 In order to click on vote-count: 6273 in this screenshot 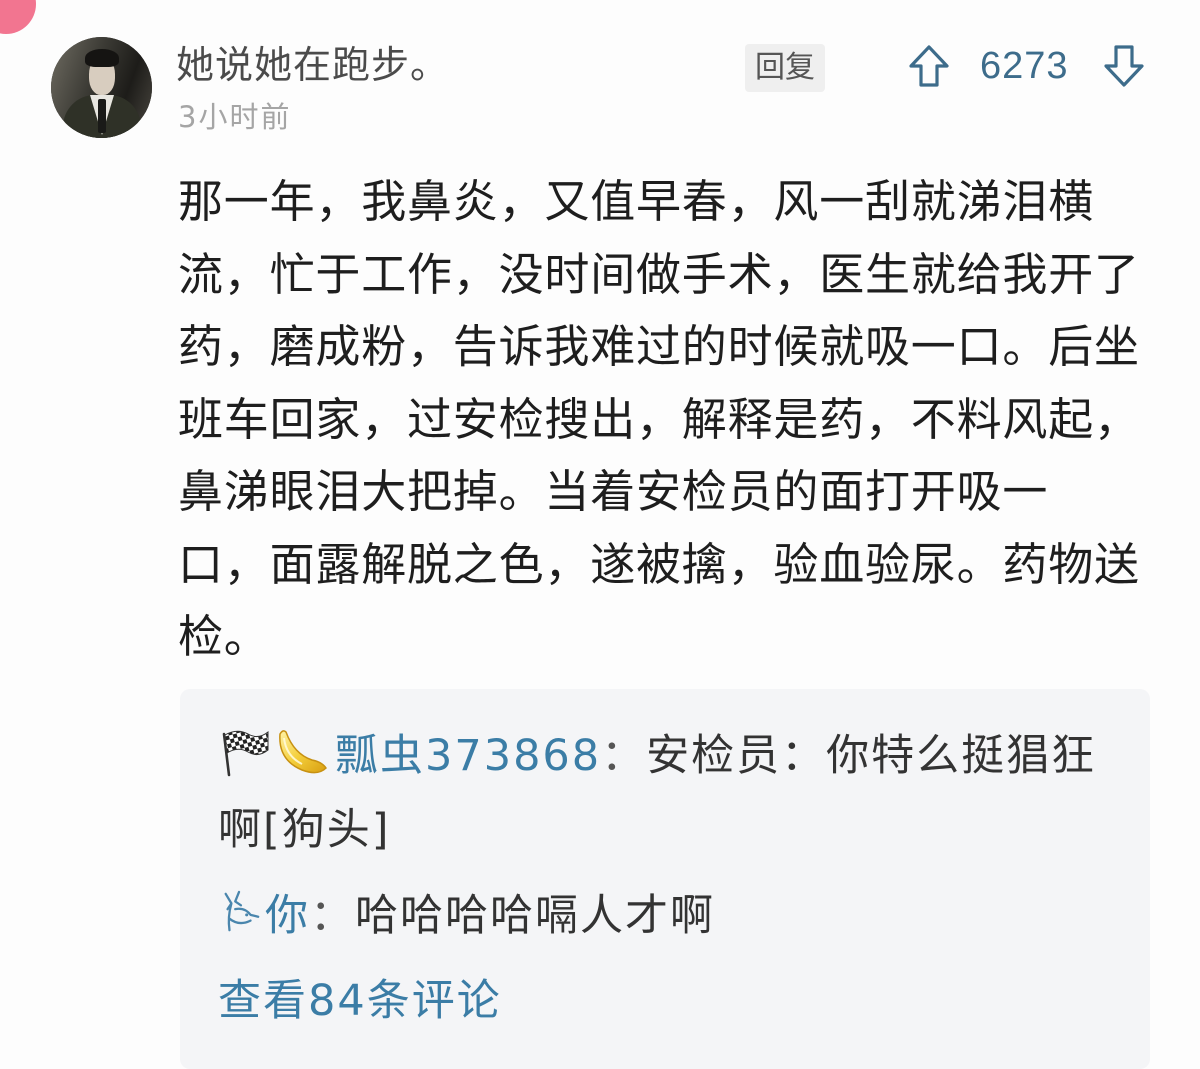, I will do `click(1024, 66)`.